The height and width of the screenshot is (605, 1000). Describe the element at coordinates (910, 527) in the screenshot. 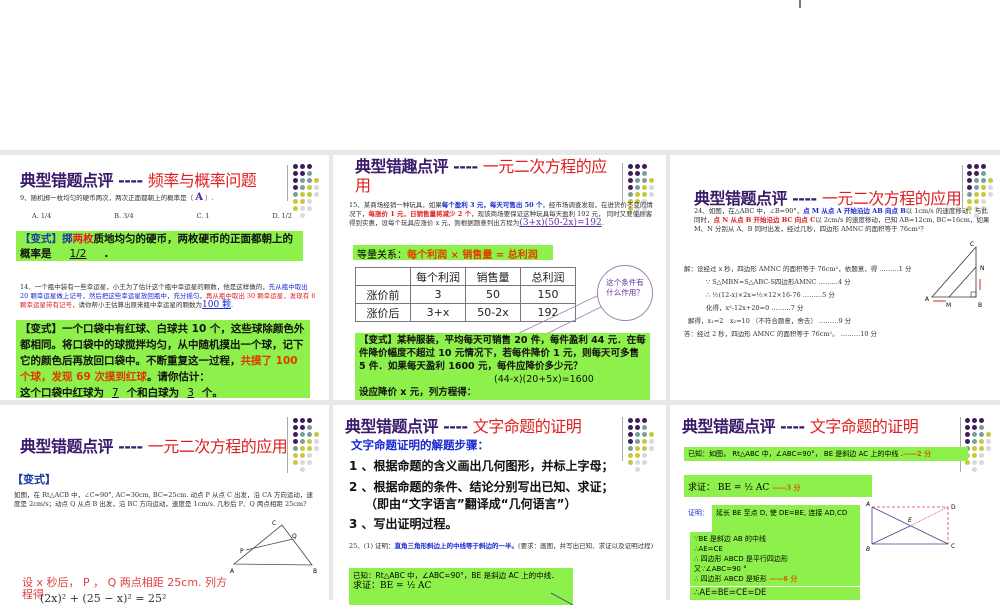

I see `rectangle-figure: A D E B C` at that location.